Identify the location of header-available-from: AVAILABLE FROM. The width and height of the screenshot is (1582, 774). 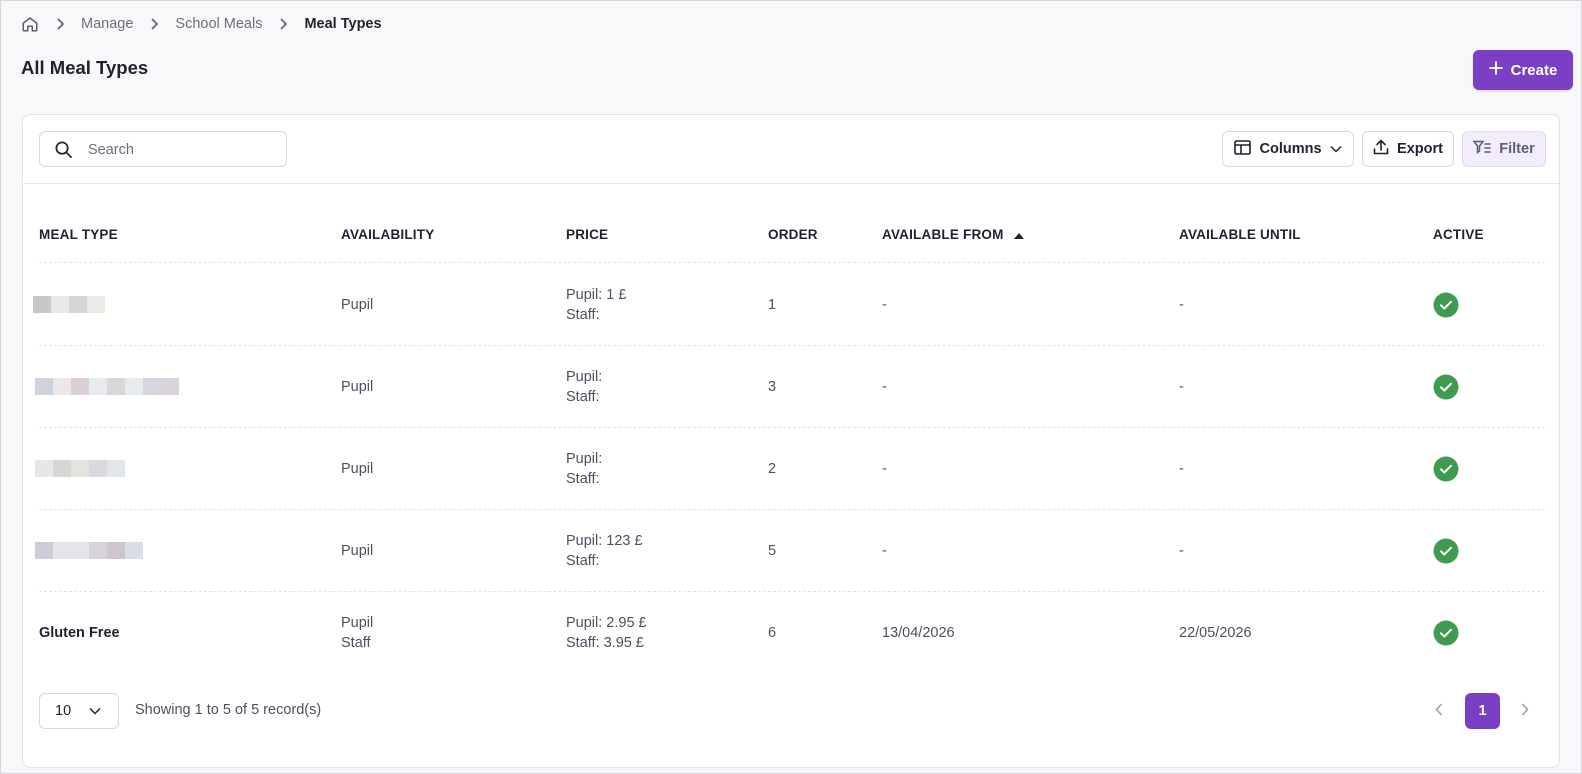
(953, 234).